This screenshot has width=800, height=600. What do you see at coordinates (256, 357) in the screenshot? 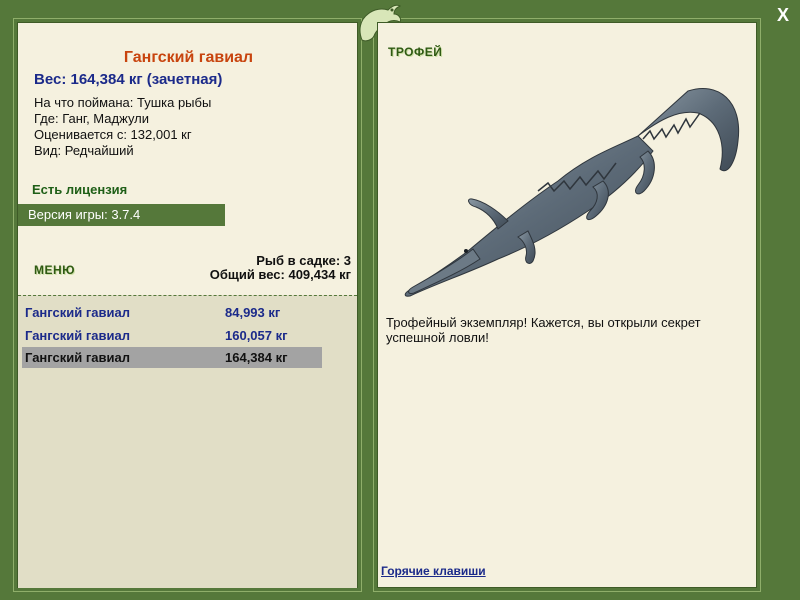
I see `catch-item-weight: 164,384 кг` at bounding box center [256, 357].